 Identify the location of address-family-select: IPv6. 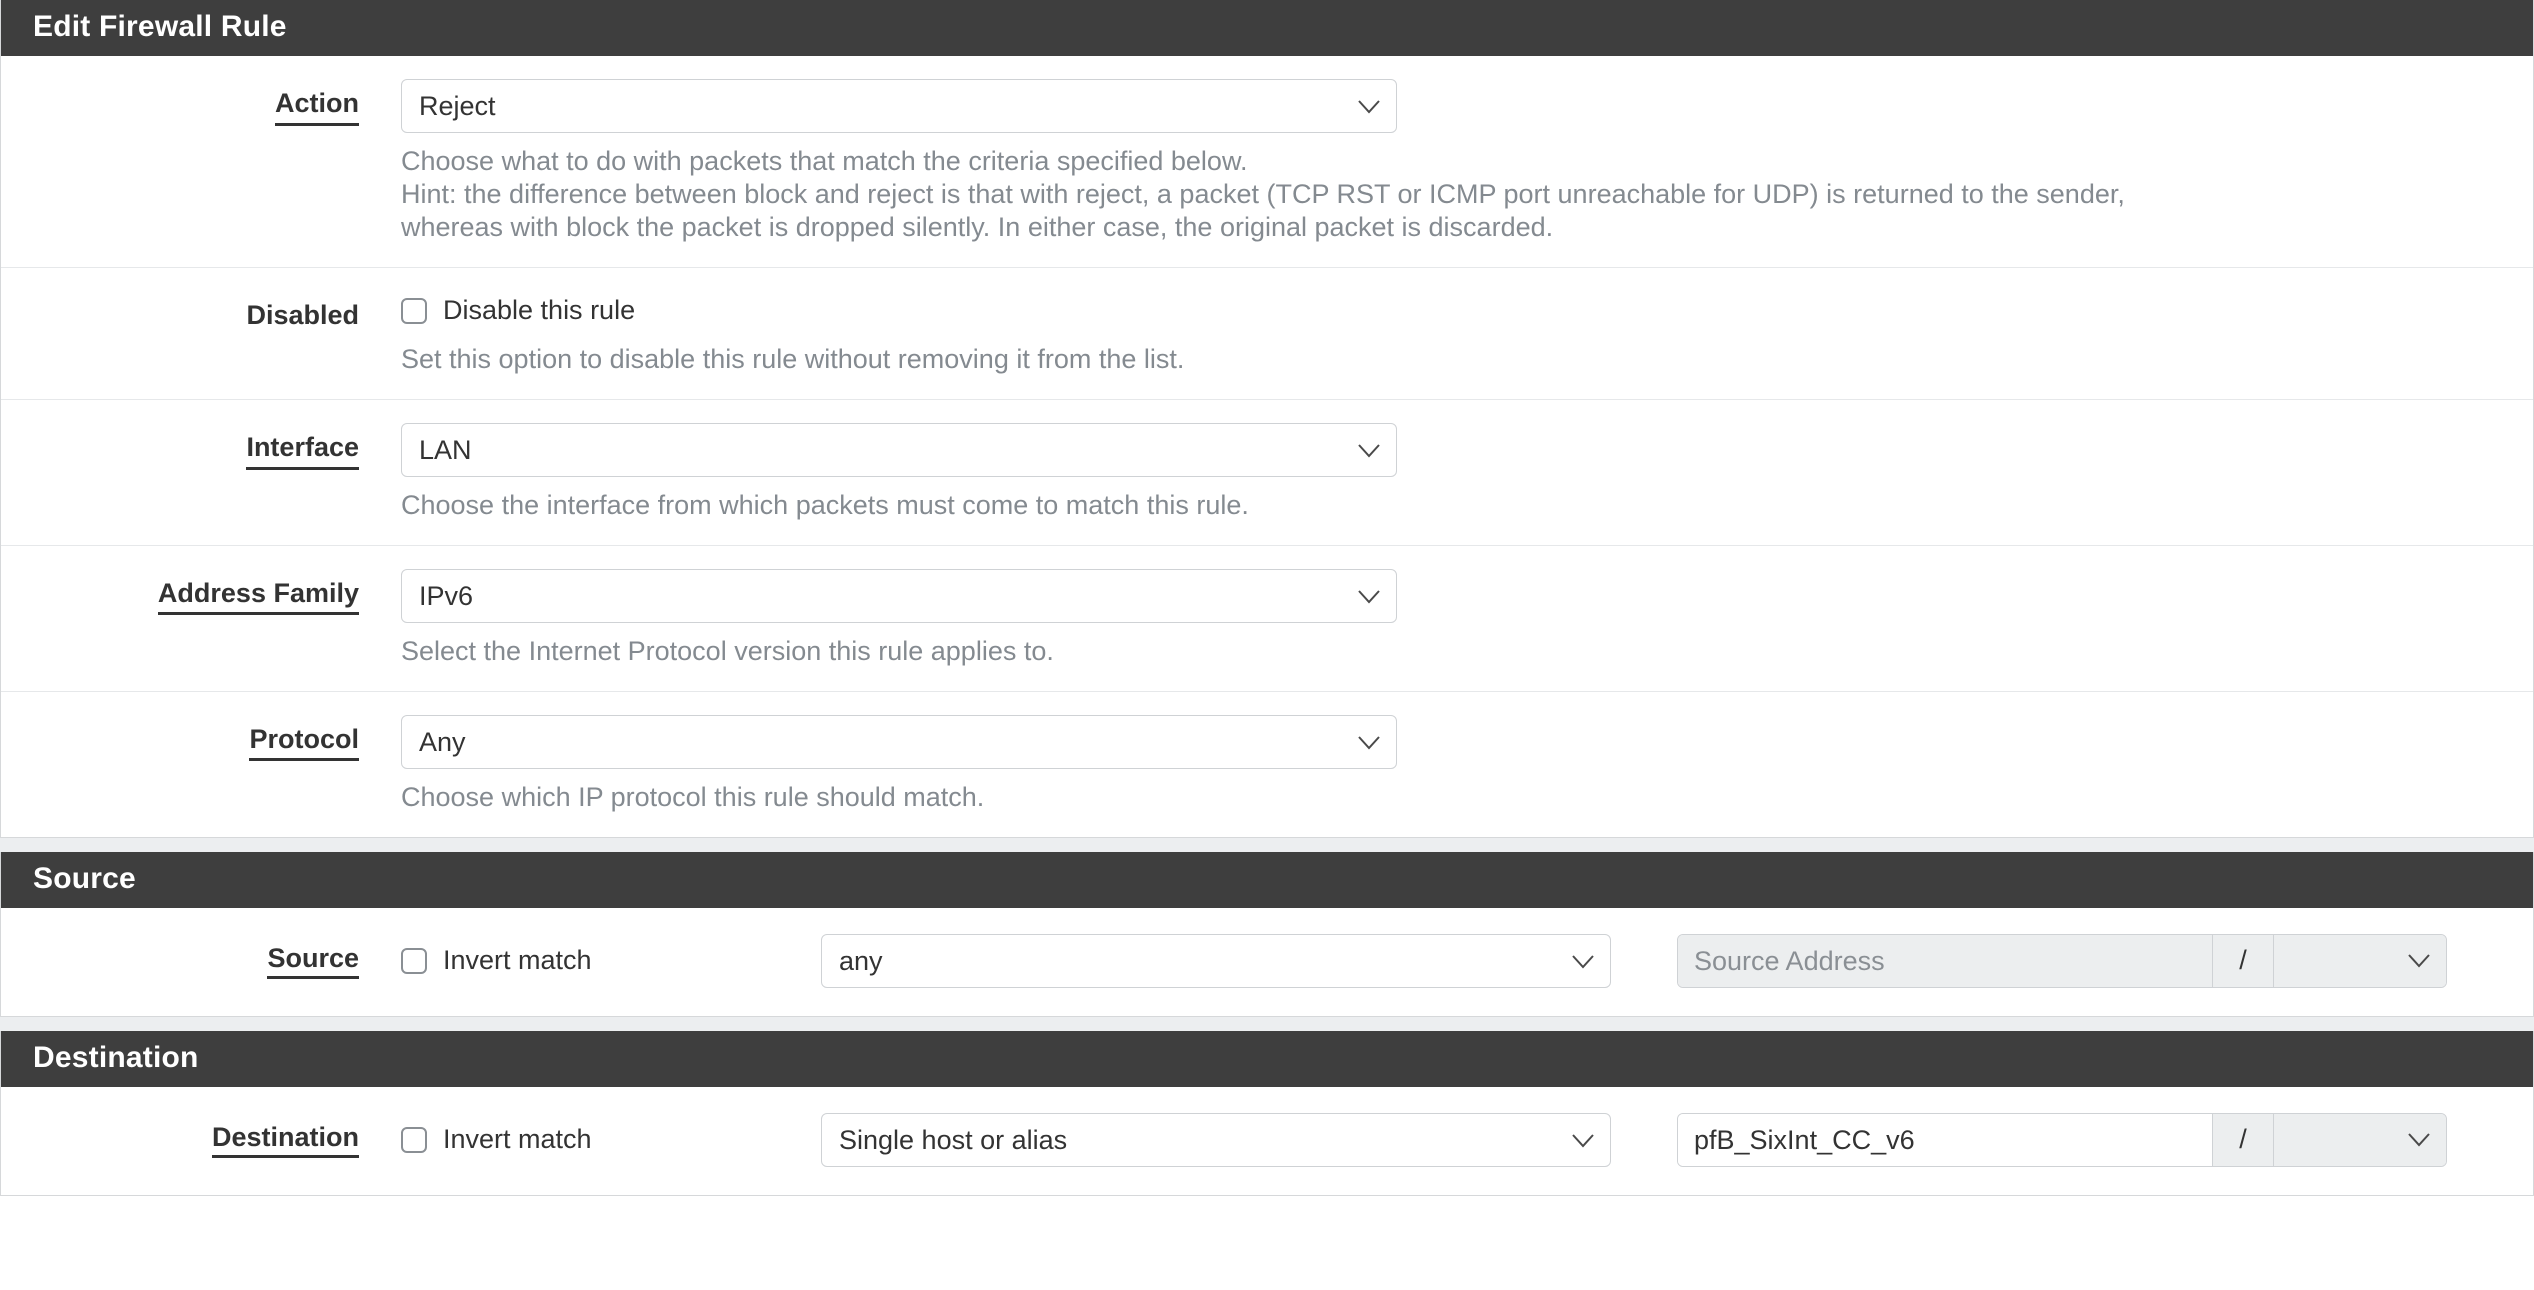
(899, 595).